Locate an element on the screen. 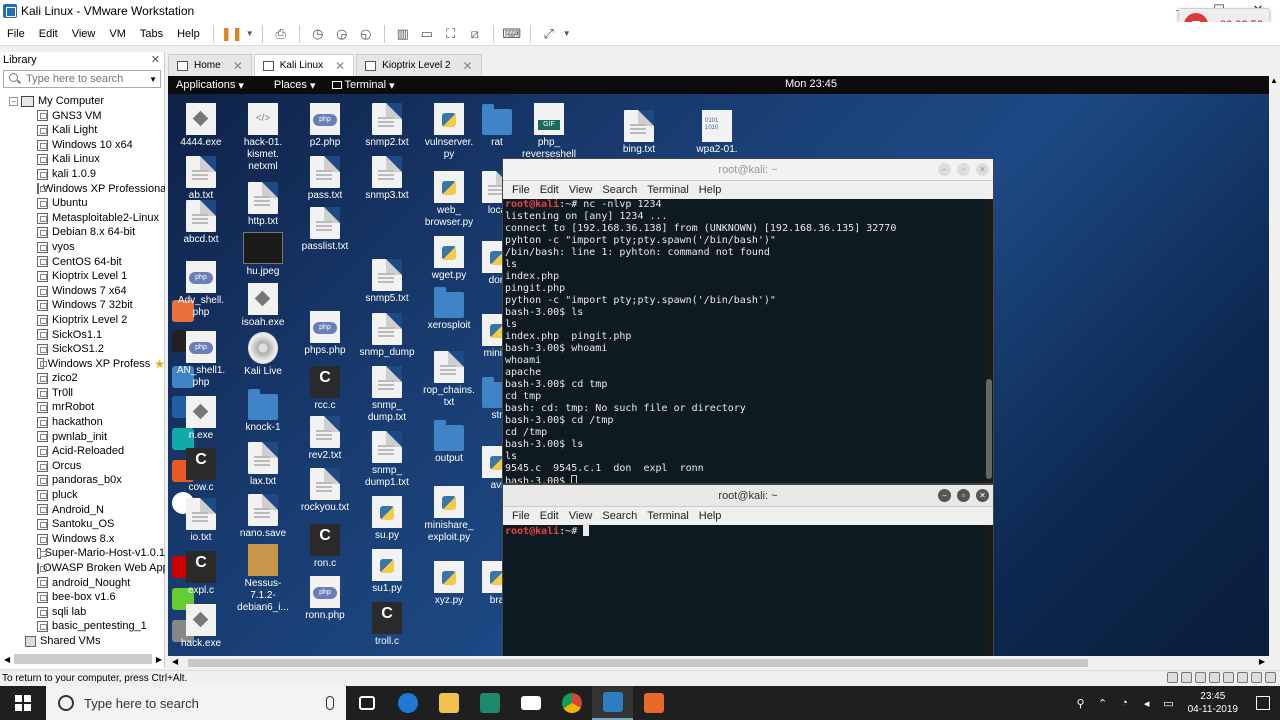 The image size is (1280, 720). desktop-icon: rev2.txt is located at coordinates (325, 439).